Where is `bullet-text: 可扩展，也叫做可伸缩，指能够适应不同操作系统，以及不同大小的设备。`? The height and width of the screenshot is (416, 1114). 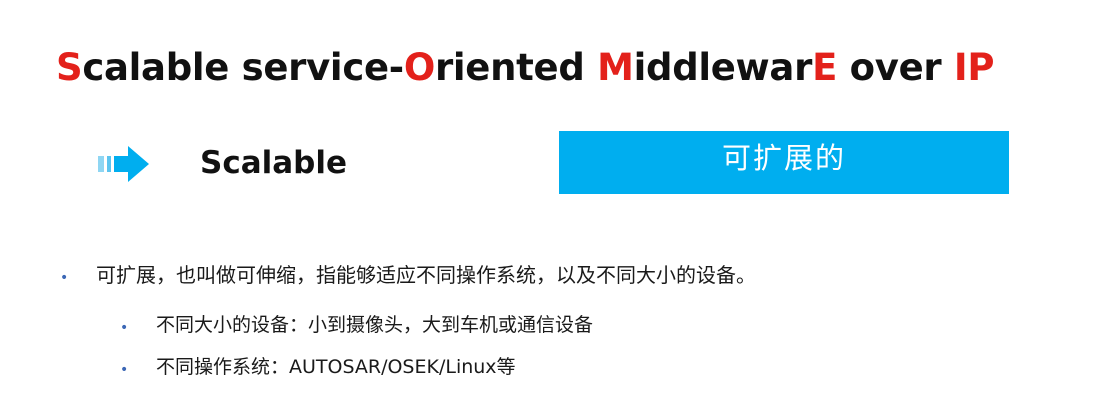
bullet-text: 可扩展，也叫做可伸缩，指能够适应不同操作系统，以及不同大小的设备。 is located at coordinates (426, 275).